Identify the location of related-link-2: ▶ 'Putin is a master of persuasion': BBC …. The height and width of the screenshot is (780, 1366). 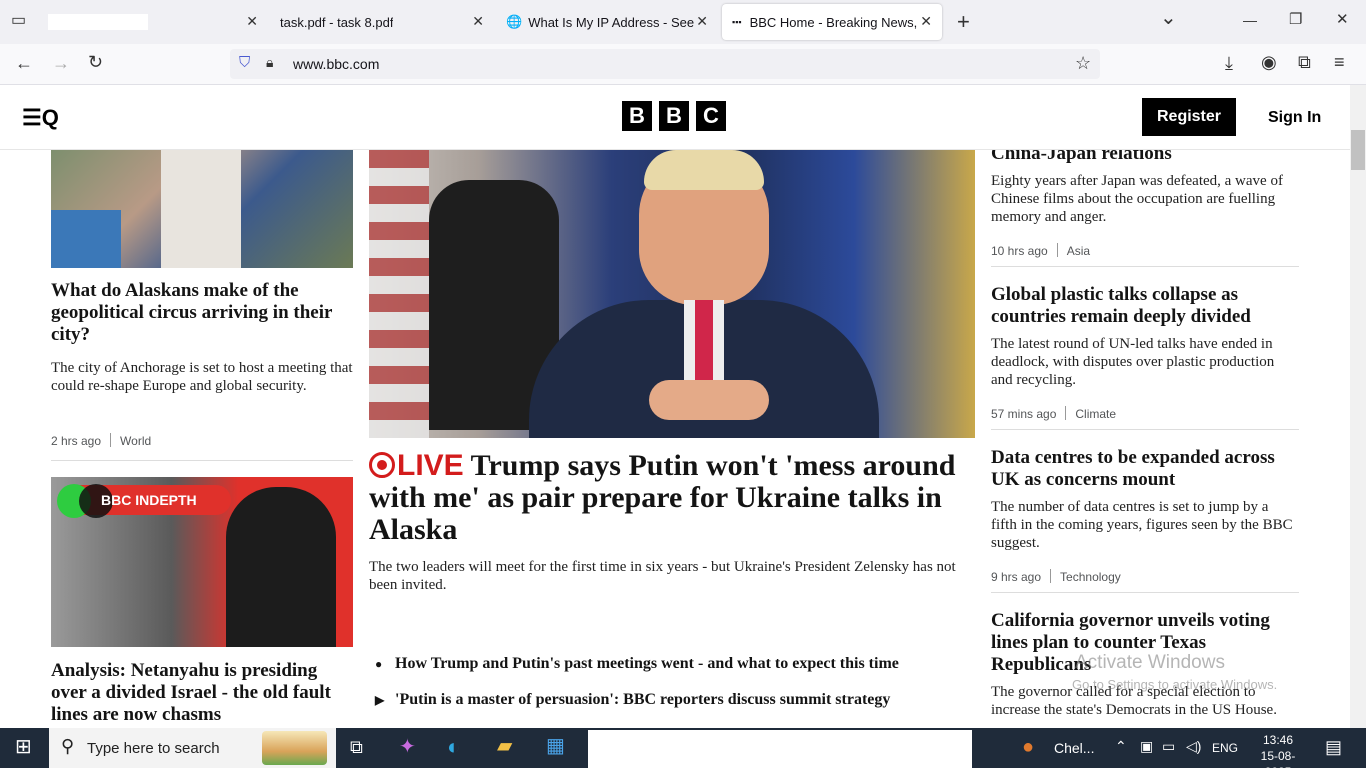
(632, 700).